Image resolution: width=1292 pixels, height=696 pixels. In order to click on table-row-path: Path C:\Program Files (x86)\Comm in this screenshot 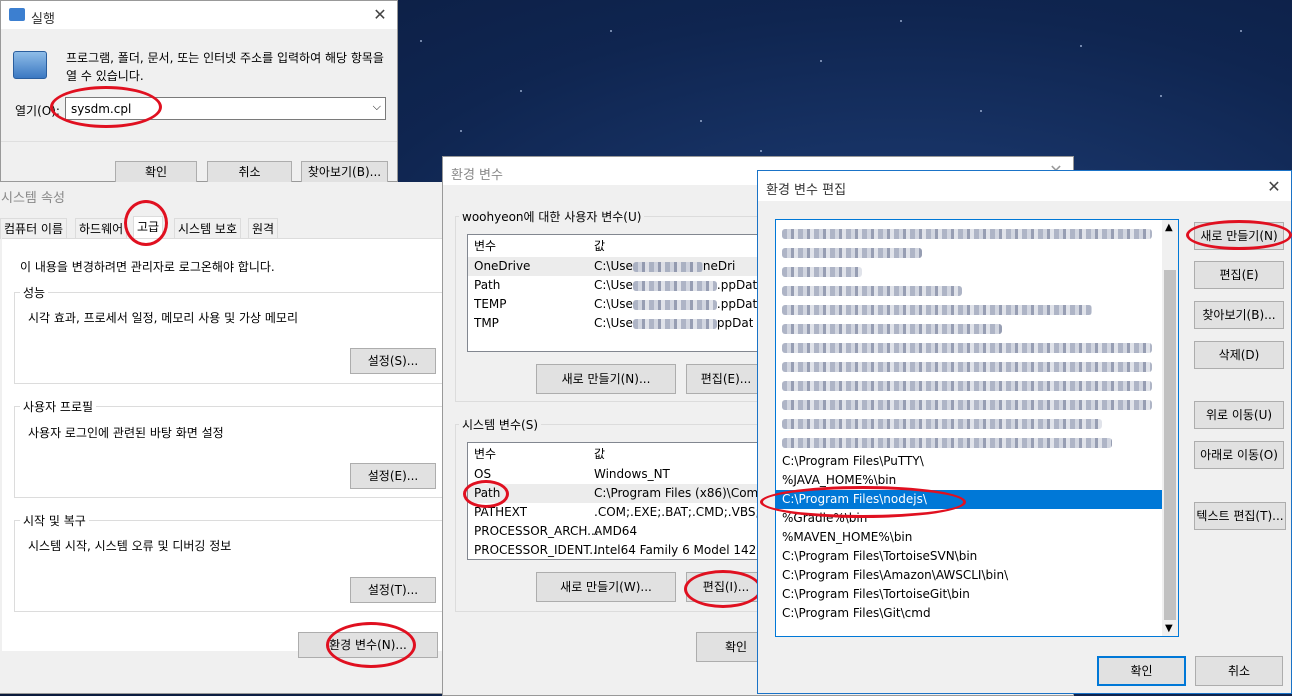, I will do `click(616, 493)`.